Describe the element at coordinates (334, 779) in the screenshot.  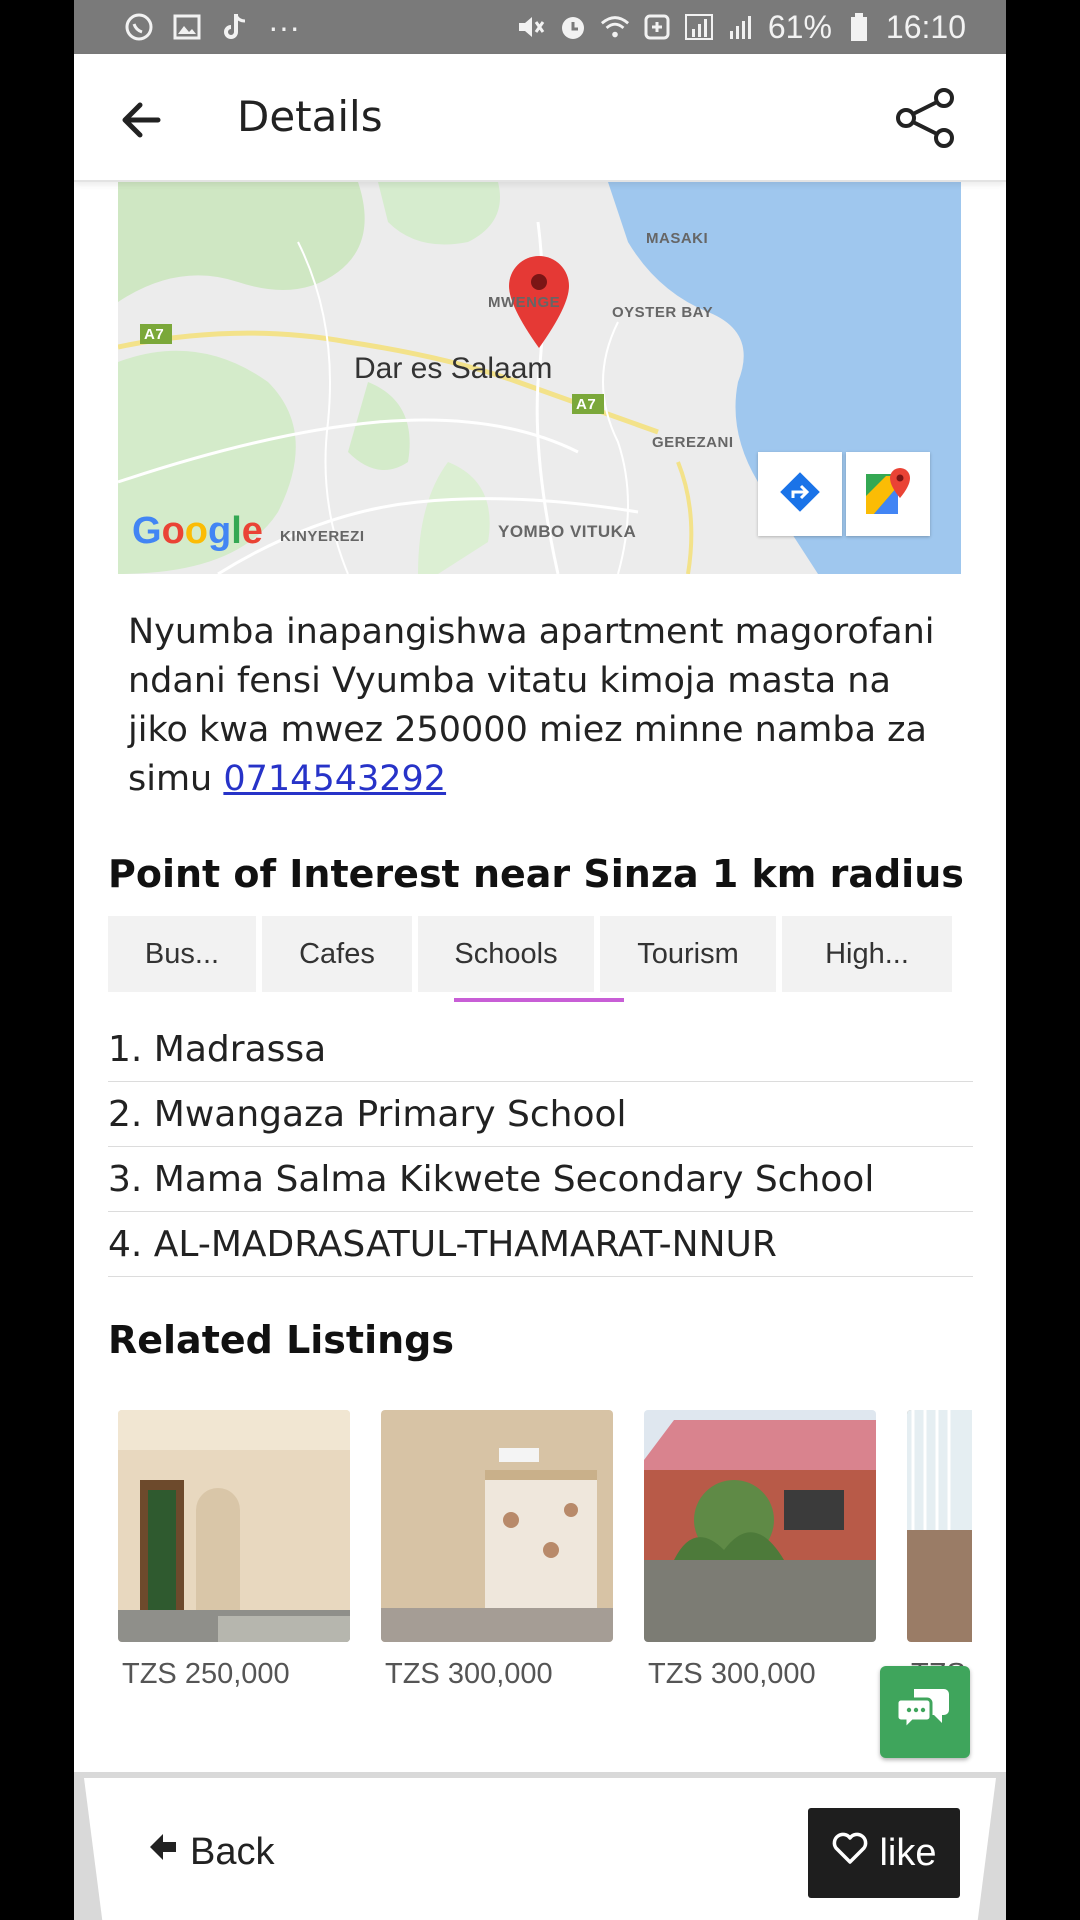
I see `phone-number-link: 0714543292` at that location.